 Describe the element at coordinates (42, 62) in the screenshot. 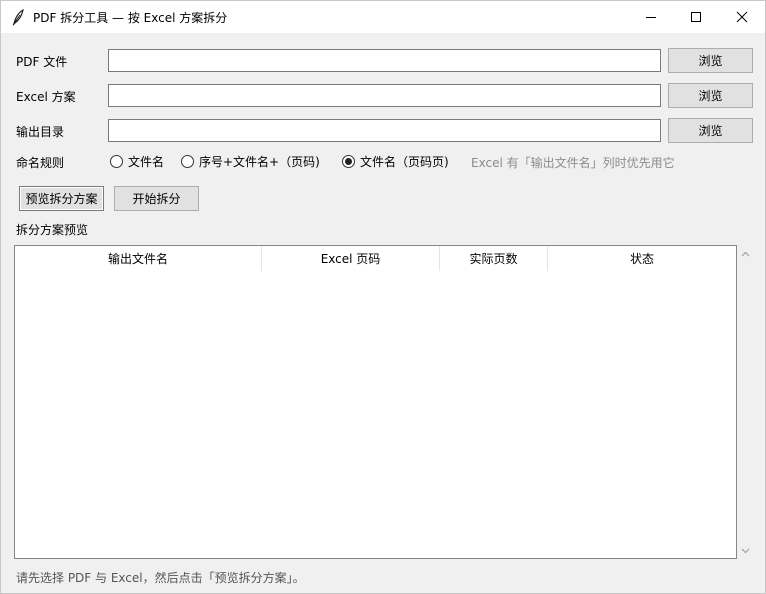

I see `pdf-file-label: PDF 文件` at that location.